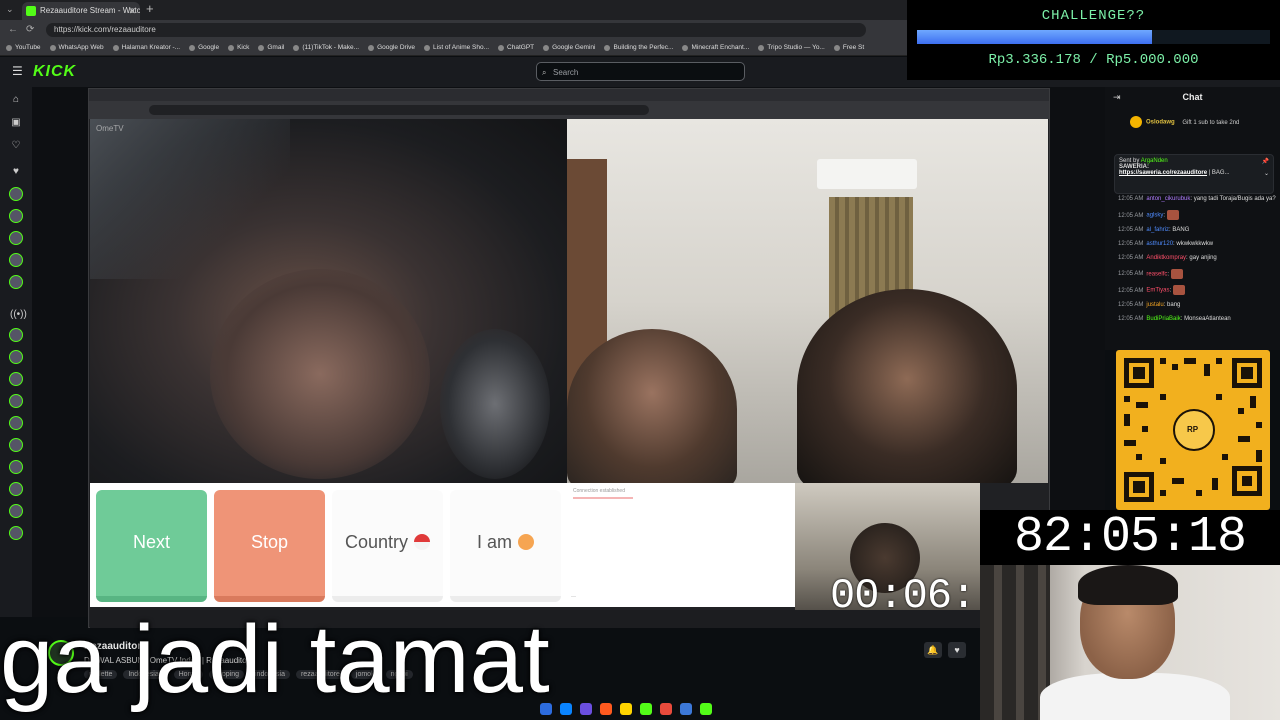 The image size is (1280, 720). I want to click on chat-username: aglsky, so click(1154, 216).